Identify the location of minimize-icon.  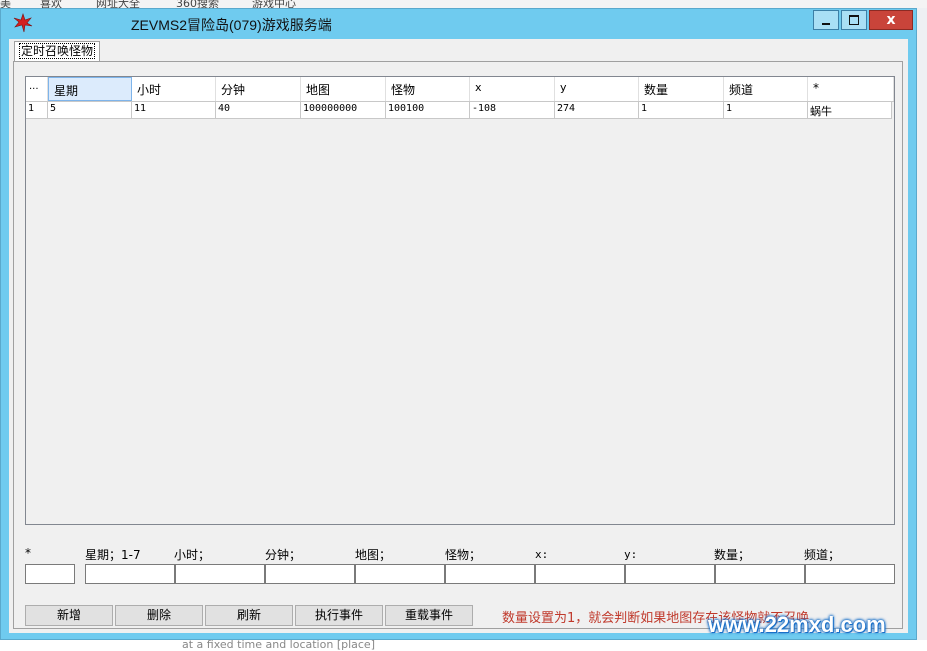
(826, 23).